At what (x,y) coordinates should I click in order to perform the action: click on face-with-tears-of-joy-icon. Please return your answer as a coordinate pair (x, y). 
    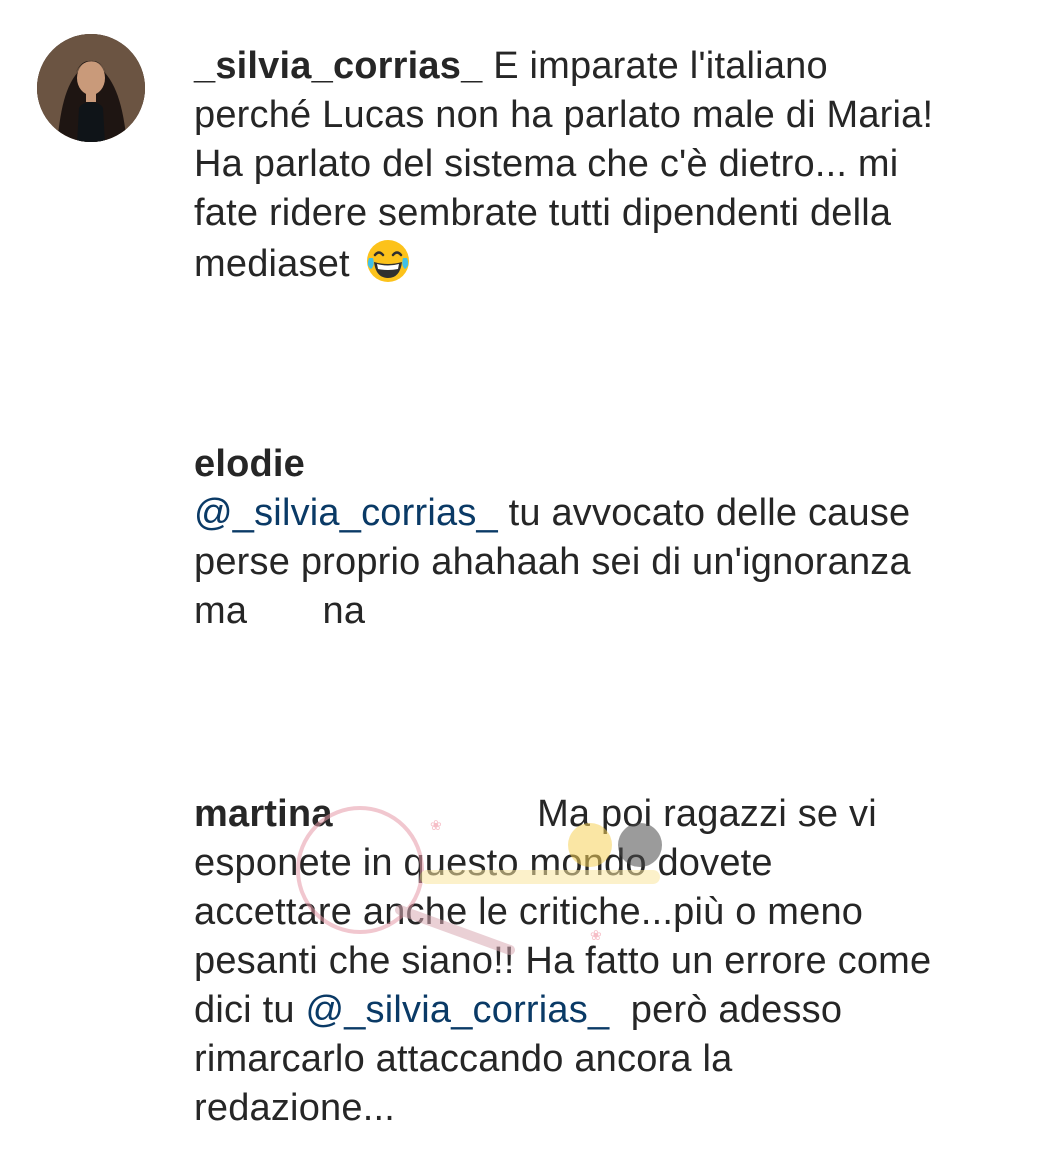
    Looking at the image, I should click on (388, 261).